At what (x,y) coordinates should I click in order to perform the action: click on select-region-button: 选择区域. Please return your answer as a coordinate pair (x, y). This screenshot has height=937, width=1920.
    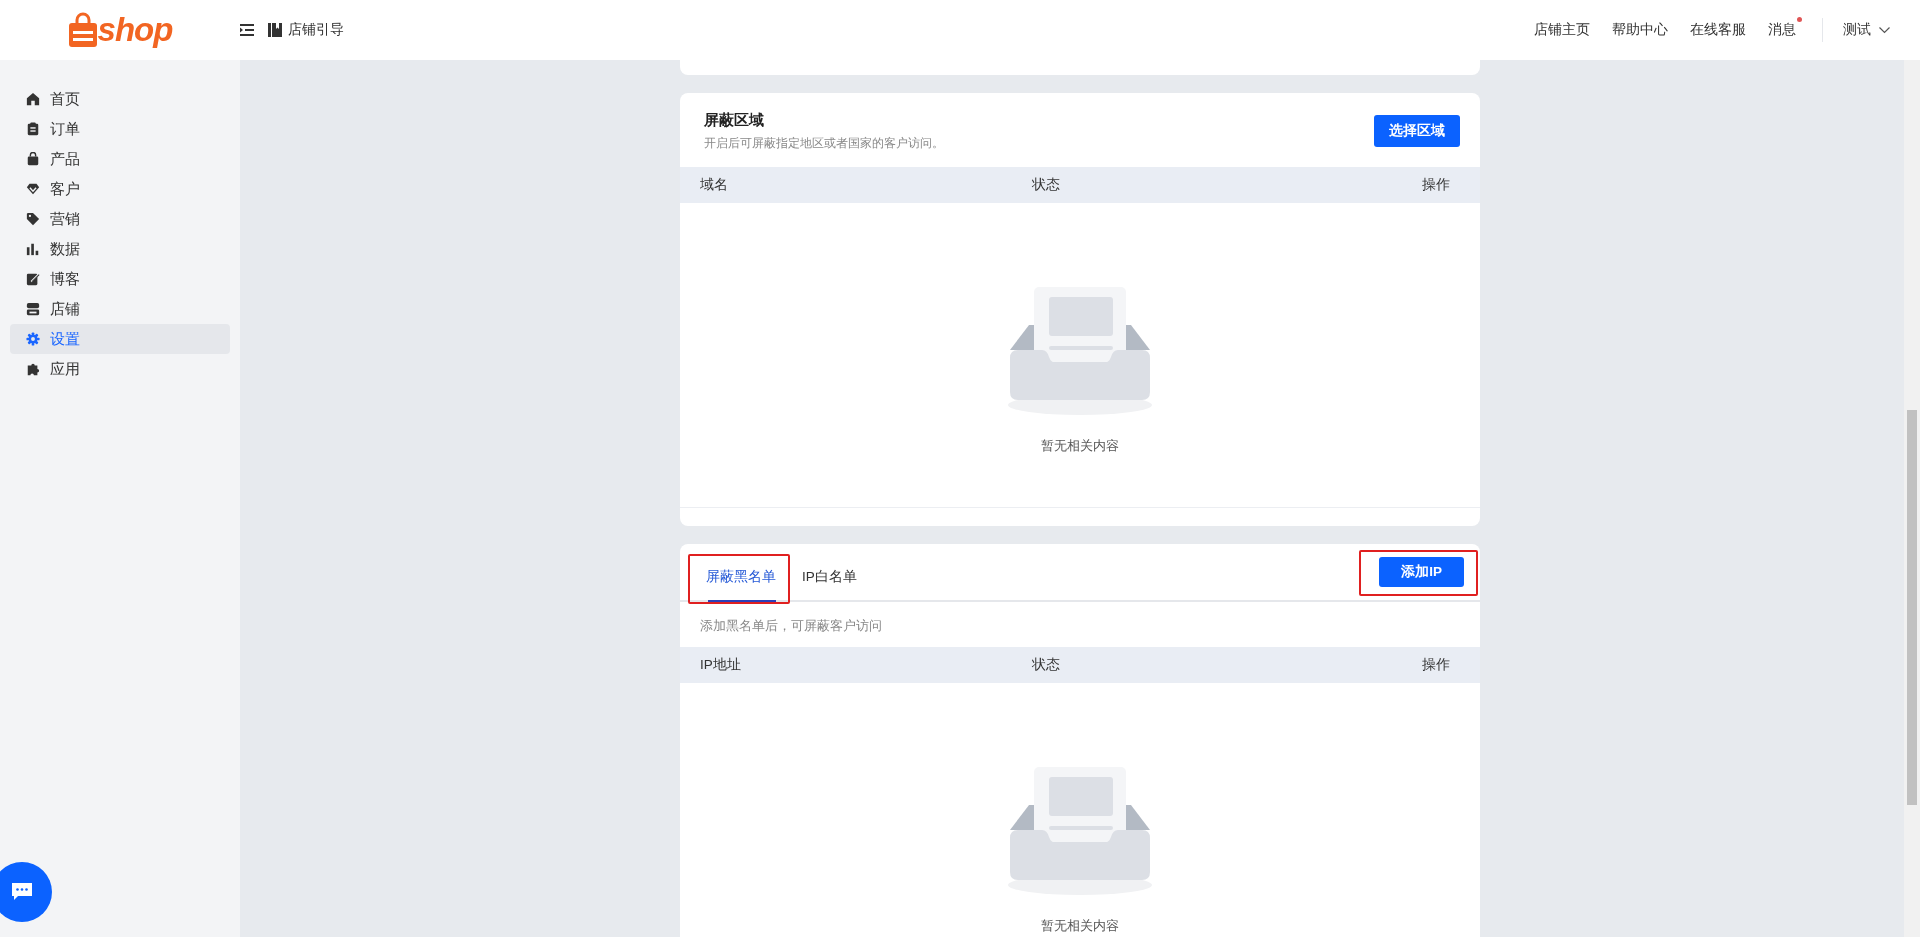
    Looking at the image, I should click on (1417, 131).